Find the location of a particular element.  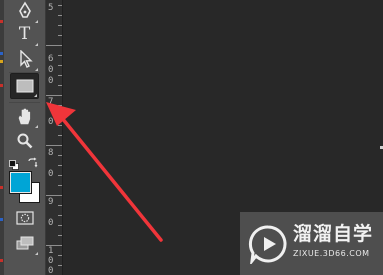

watermark-subtitle: ZIXUE.3D66.COM is located at coordinates (331, 253).